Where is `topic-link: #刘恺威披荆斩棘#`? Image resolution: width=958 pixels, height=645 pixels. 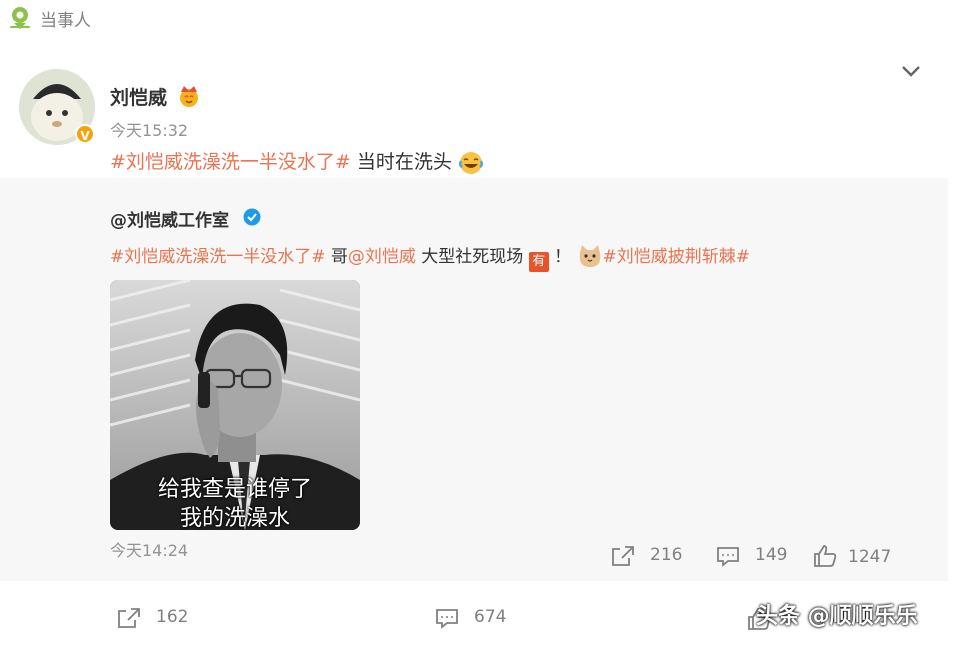
topic-link: #刘恺威披荆斩棘# is located at coordinates (677, 257).